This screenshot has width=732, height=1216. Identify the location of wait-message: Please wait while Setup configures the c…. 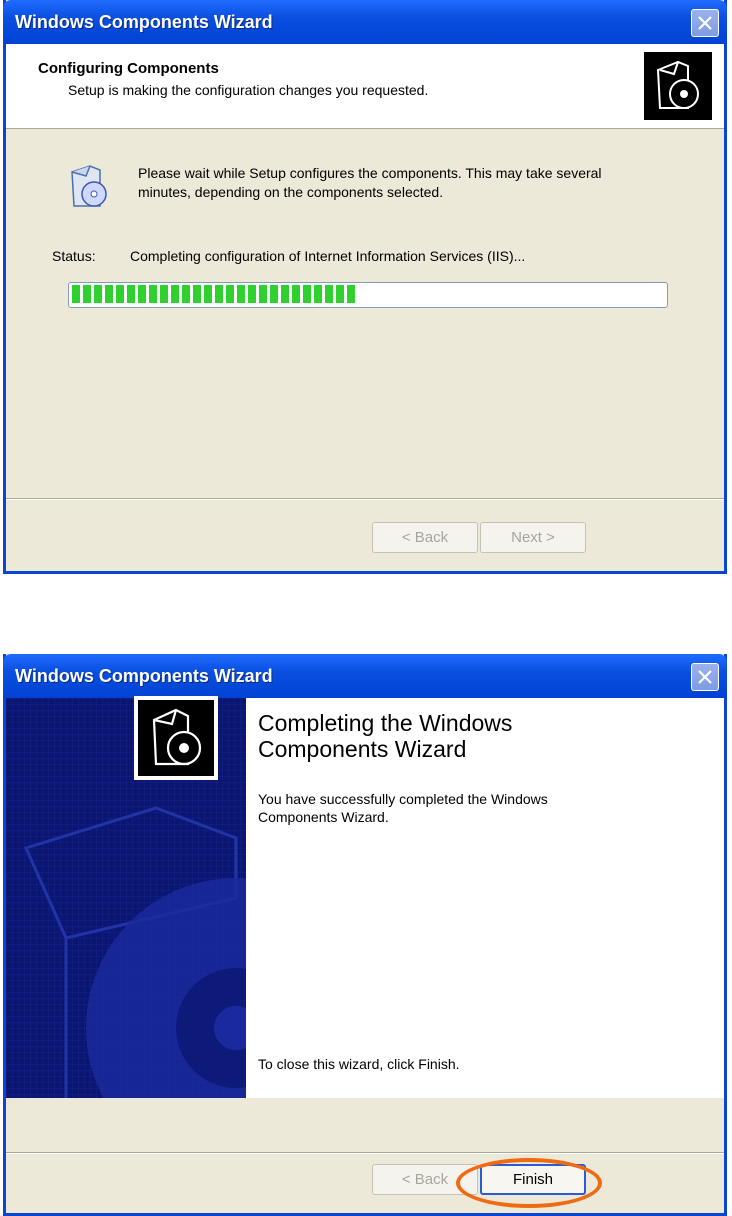
(370, 182).